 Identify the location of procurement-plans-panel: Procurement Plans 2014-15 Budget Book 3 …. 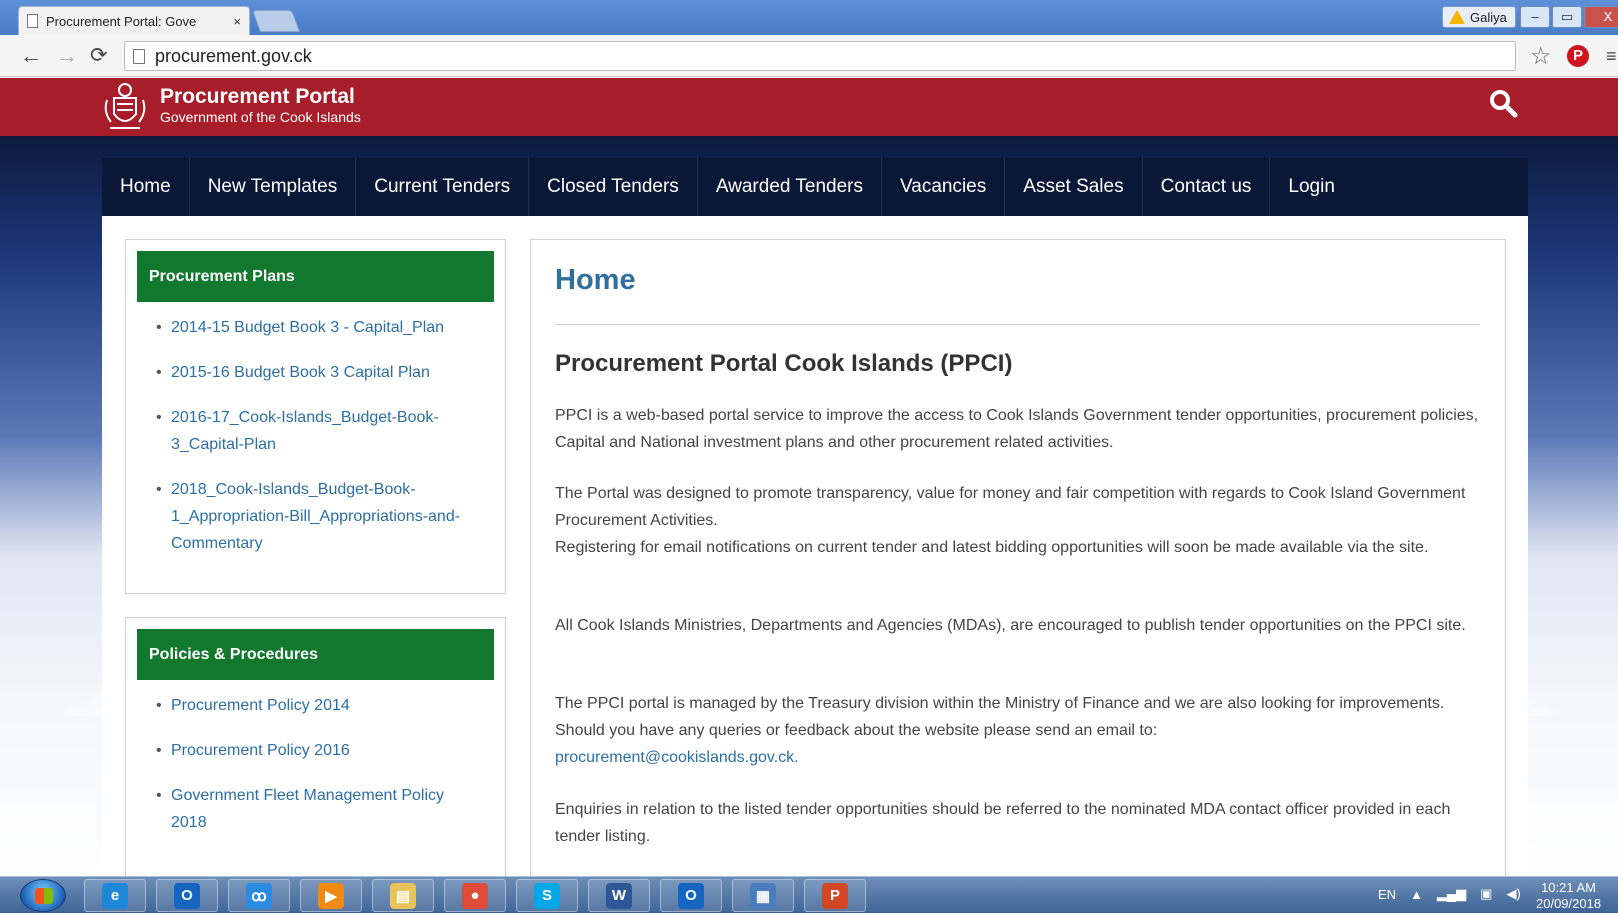
(315, 416).